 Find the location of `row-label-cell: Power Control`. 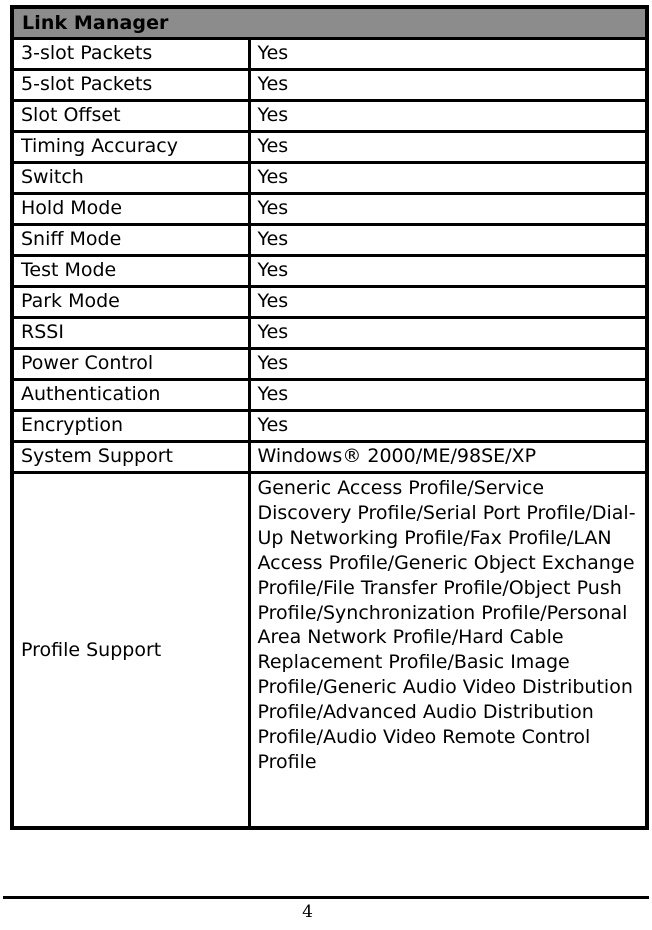

row-label-cell: Power Control is located at coordinates (130, 364).